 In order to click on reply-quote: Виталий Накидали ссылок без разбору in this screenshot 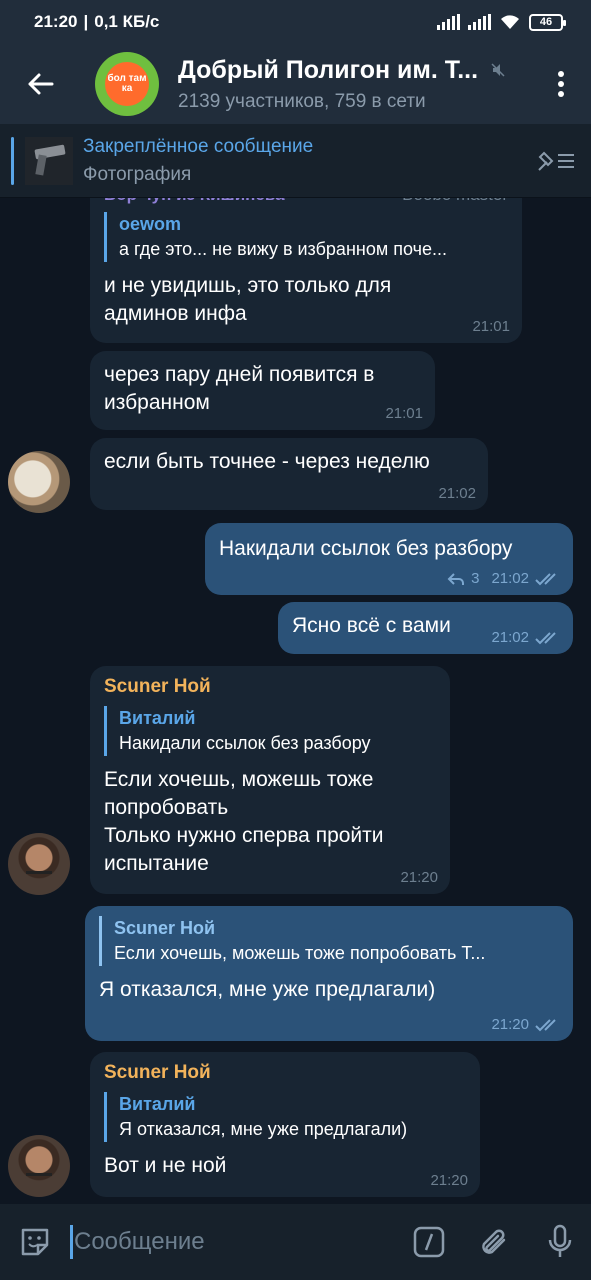, I will do `click(270, 731)`.